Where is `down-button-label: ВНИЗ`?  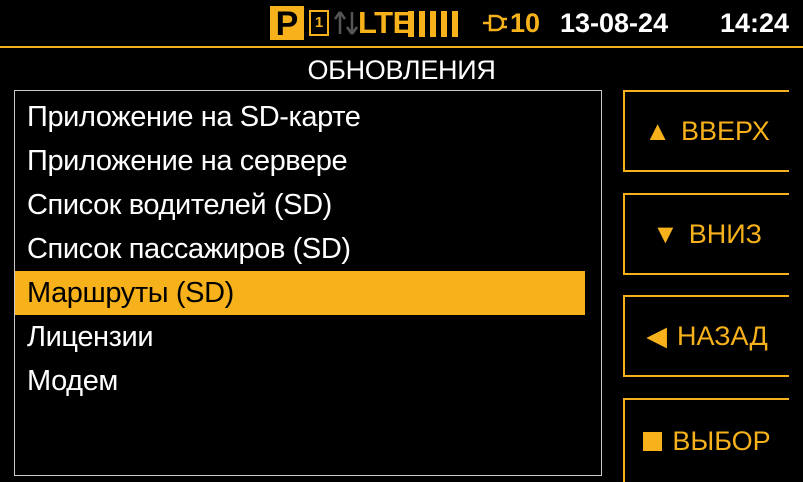 down-button-label: ВНИЗ is located at coordinates (725, 234).